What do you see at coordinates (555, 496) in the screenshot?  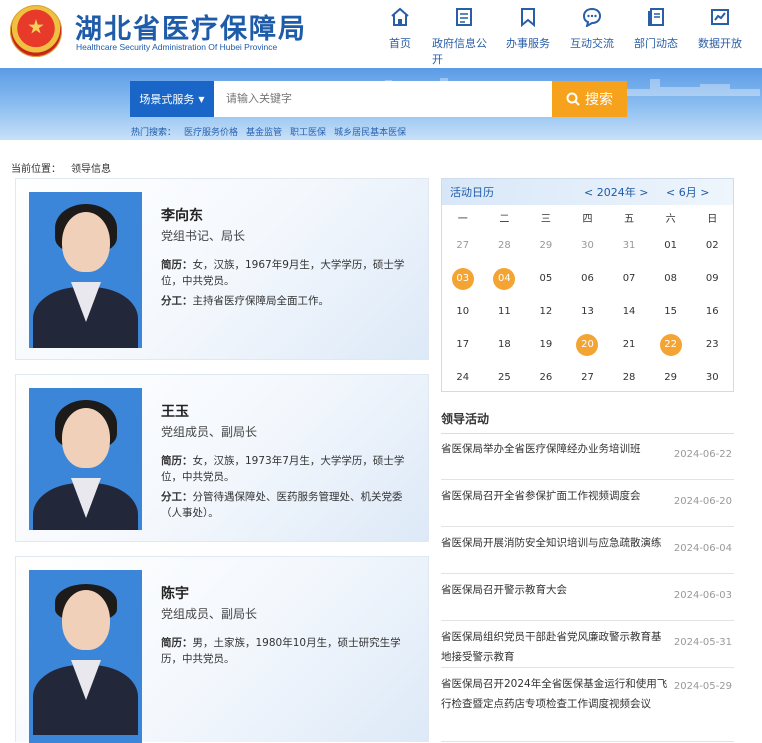 I see `activity-title: 省医保局召开全省参保扩面工作视频调度会` at bounding box center [555, 496].